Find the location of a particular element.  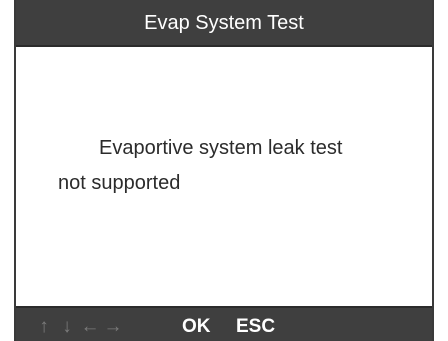

navigation-arrows: ↑ ↓ ← → is located at coordinates (78, 327).